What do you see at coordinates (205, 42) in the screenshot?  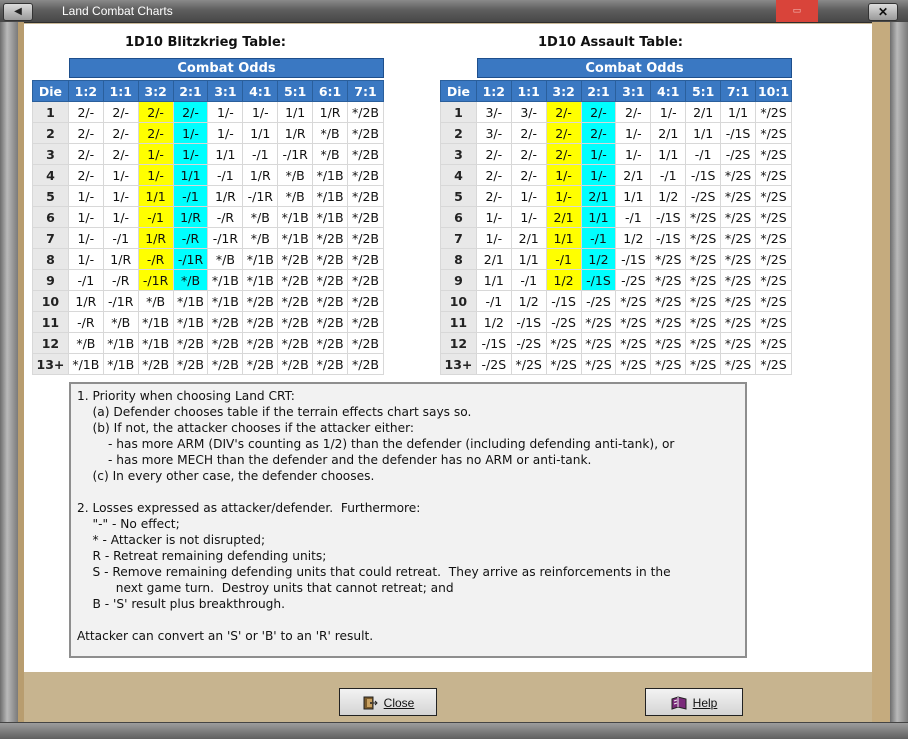 I see `blitzkrieg-title: 1D10 Blitzkrieg Table:` at bounding box center [205, 42].